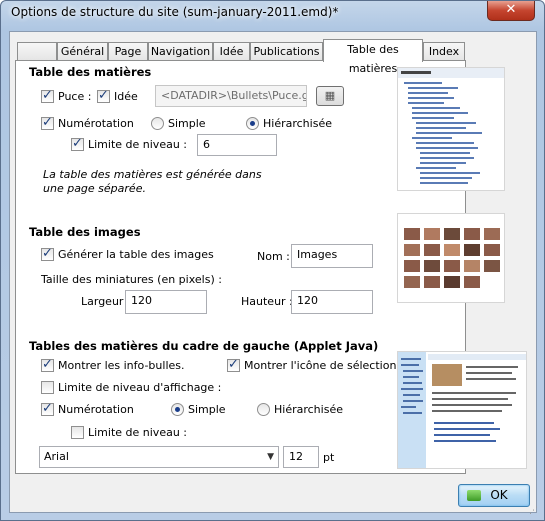 The image size is (545, 521). What do you see at coordinates (159, 457) in the screenshot?
I see `font-select: Arial ▼` at bounding box center [159, 457].